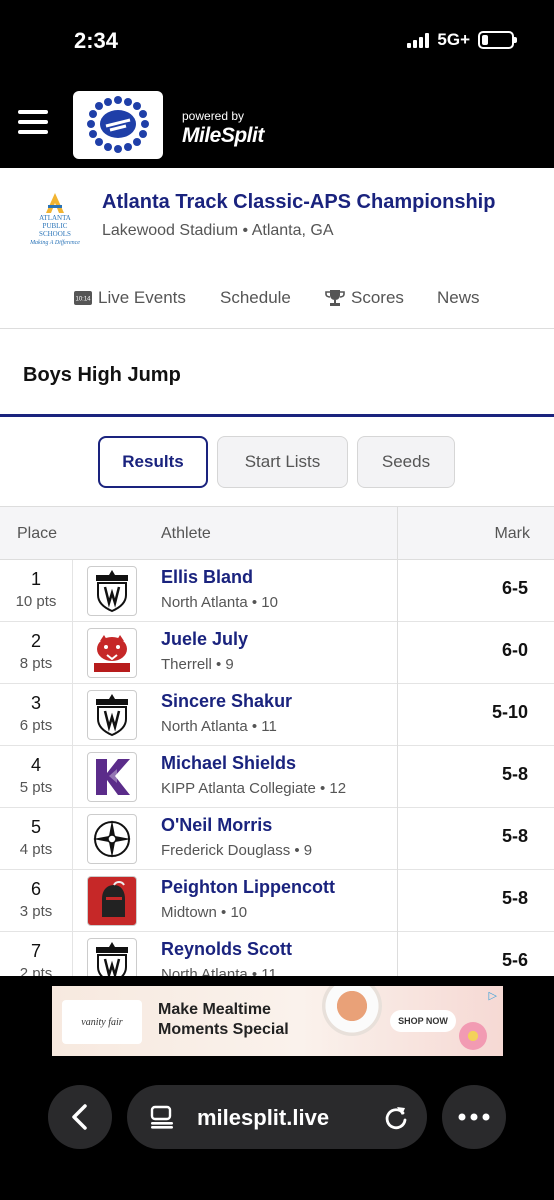  What do you see at coordinates (35, 703) in the screenshot?
I see `place: 3` at bounding box center [35, 703].